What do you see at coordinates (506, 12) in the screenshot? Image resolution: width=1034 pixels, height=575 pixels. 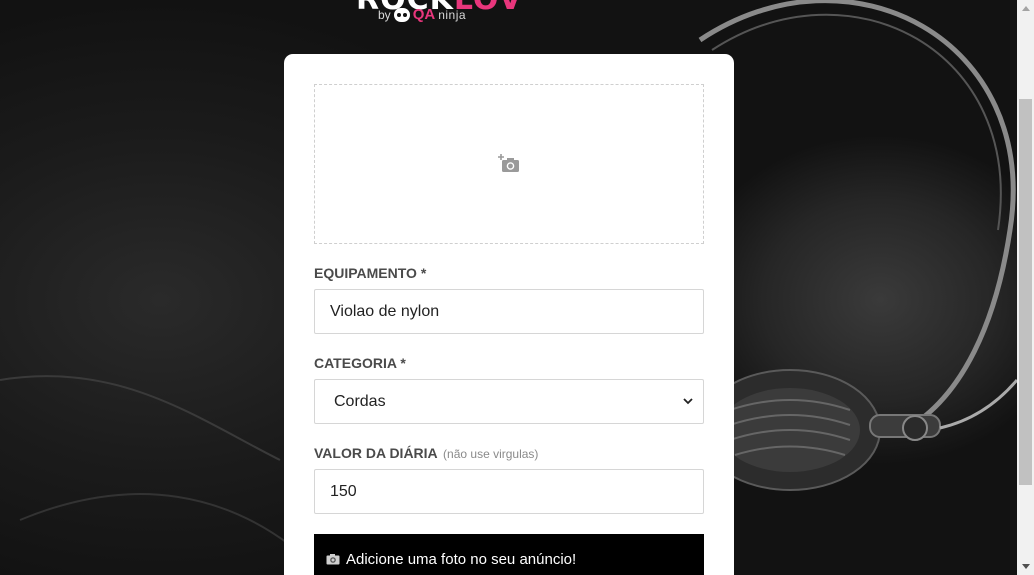 I see `site-logo: ROCKLOV by QA ninja` at bounding box center [506, 12].